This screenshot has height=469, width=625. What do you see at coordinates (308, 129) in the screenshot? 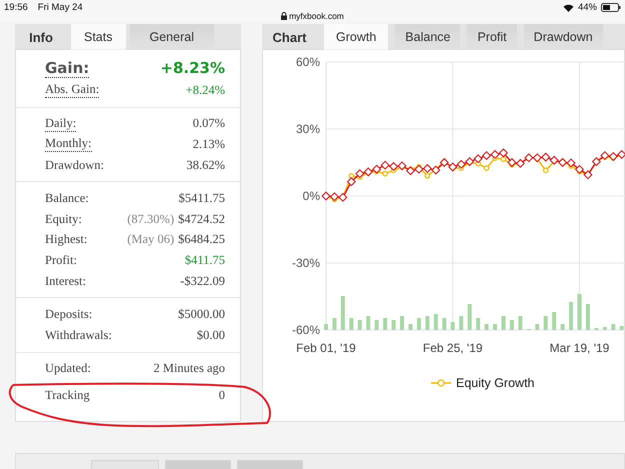
I see `axis-label: 30%` at bounding box center [308, 129].